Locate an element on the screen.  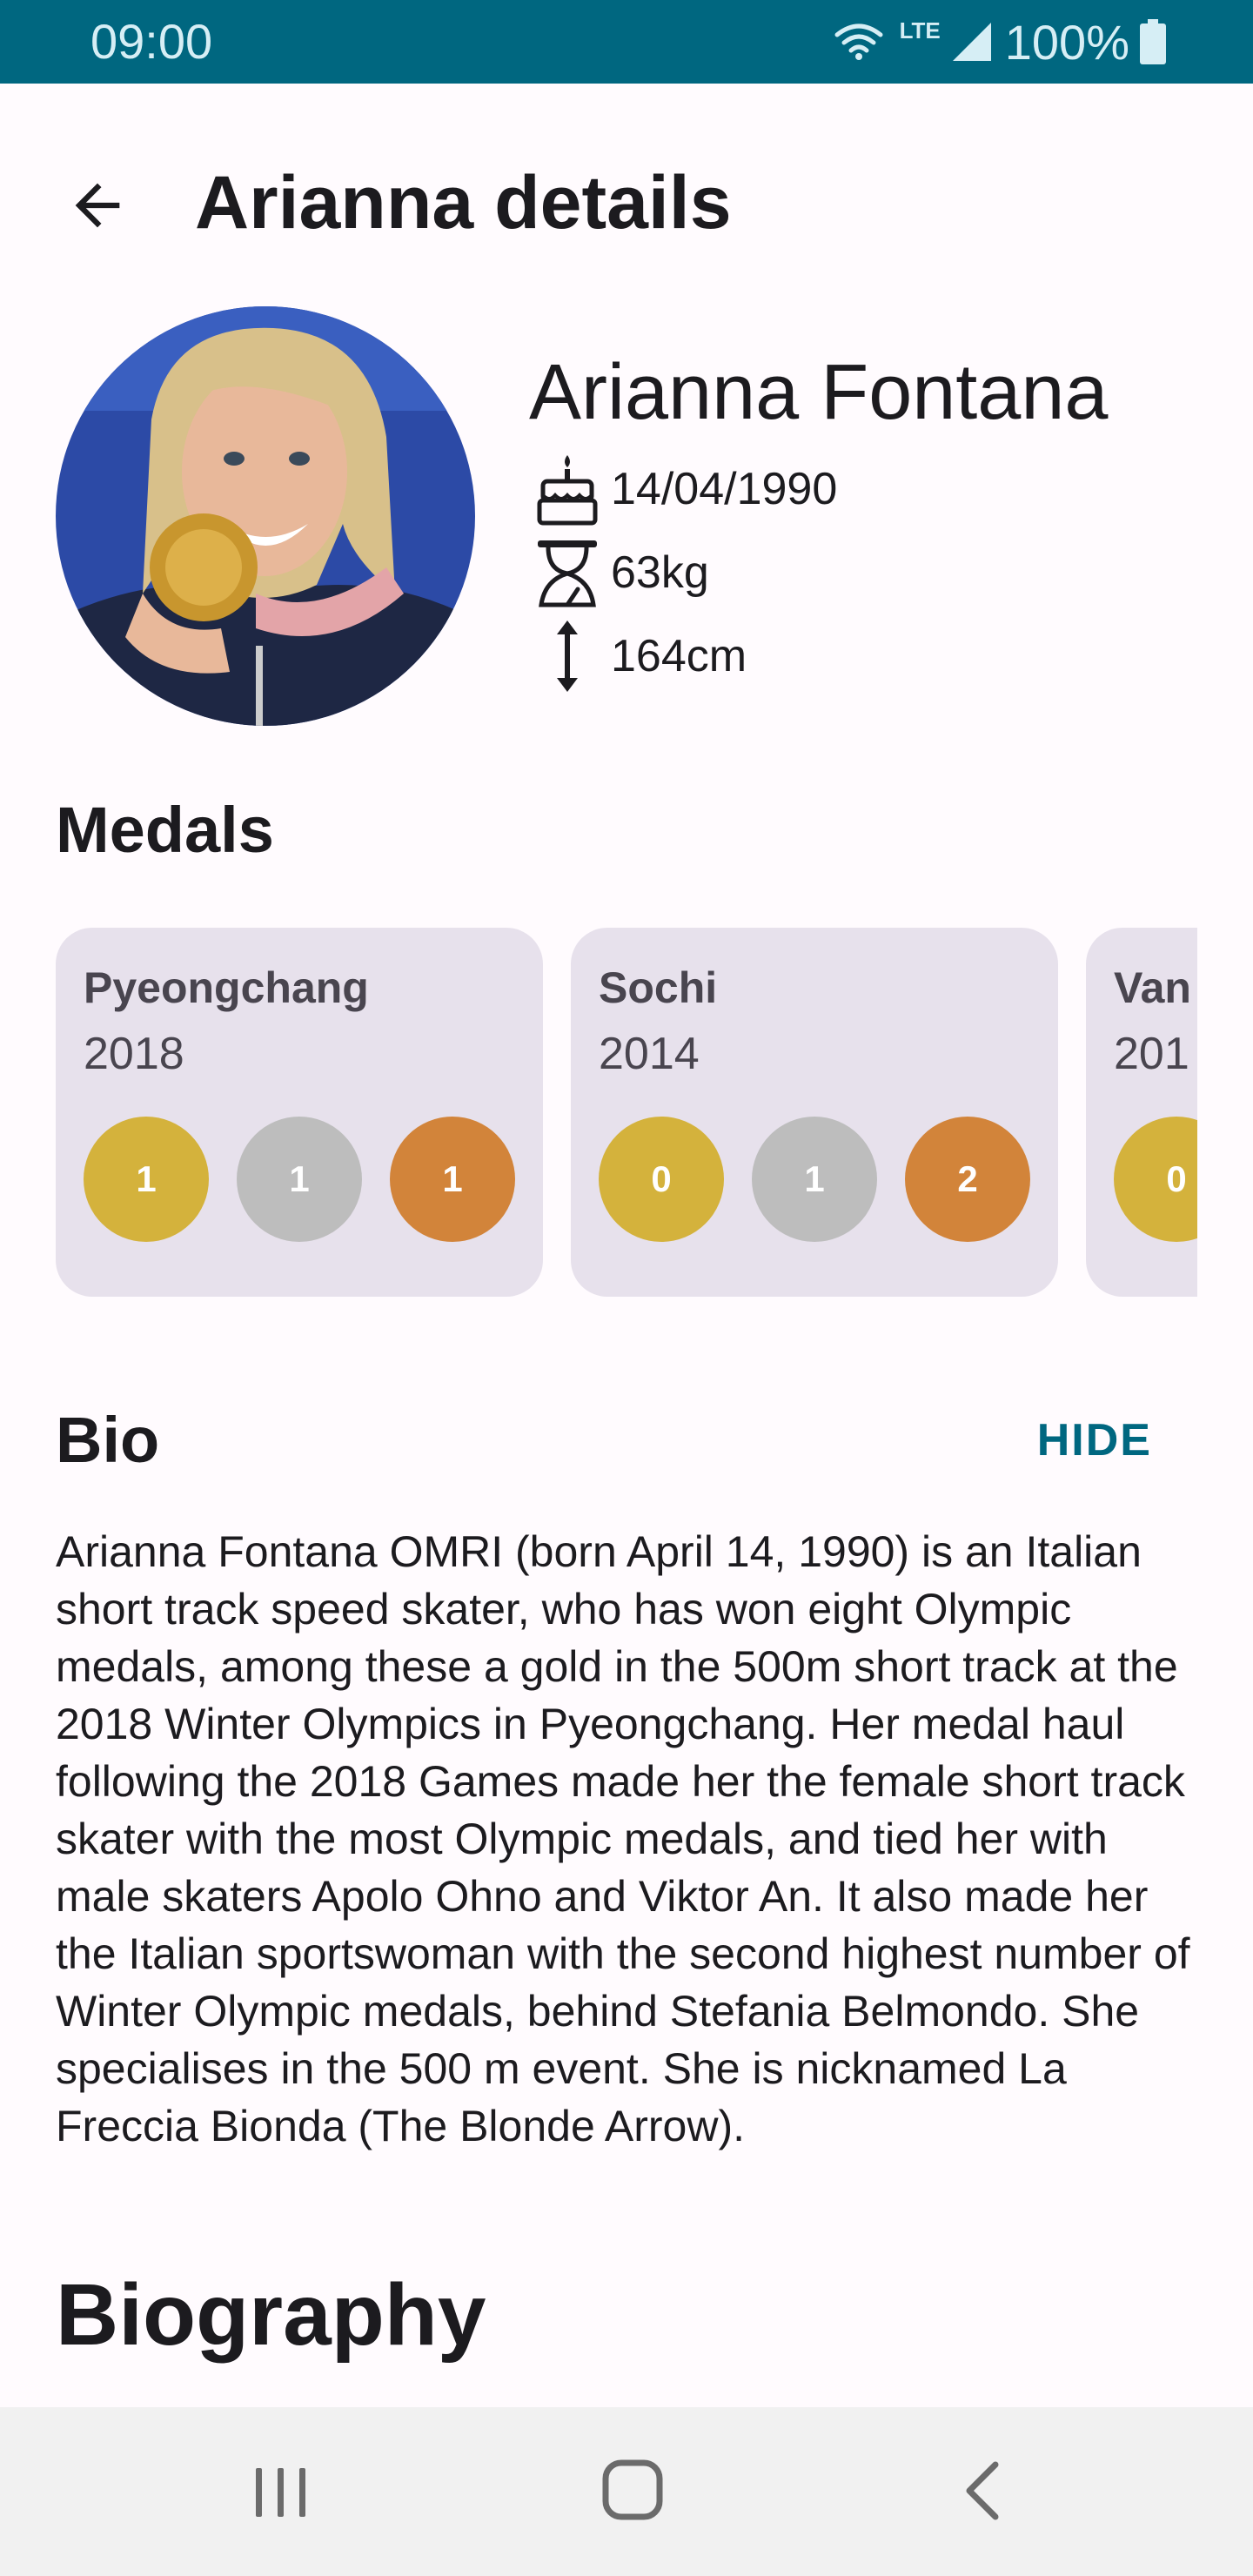
network-type: LTE is located at coordinates (920, 30).